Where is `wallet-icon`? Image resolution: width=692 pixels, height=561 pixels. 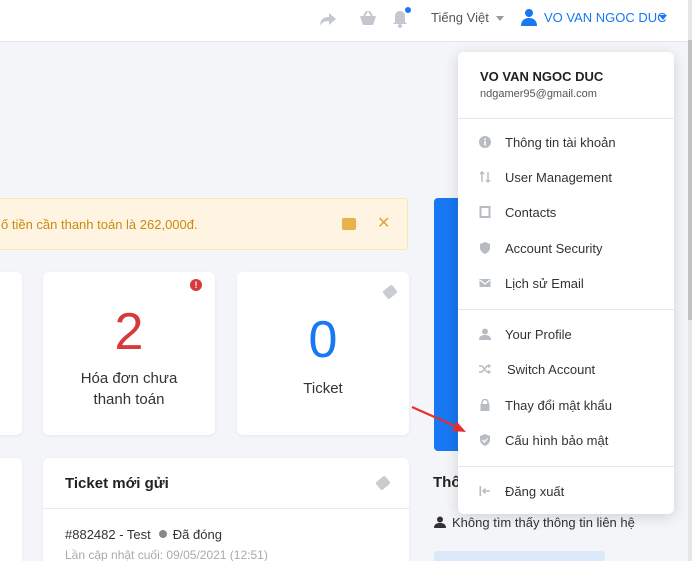
wallet-icon is located at coordinates (349, 224).